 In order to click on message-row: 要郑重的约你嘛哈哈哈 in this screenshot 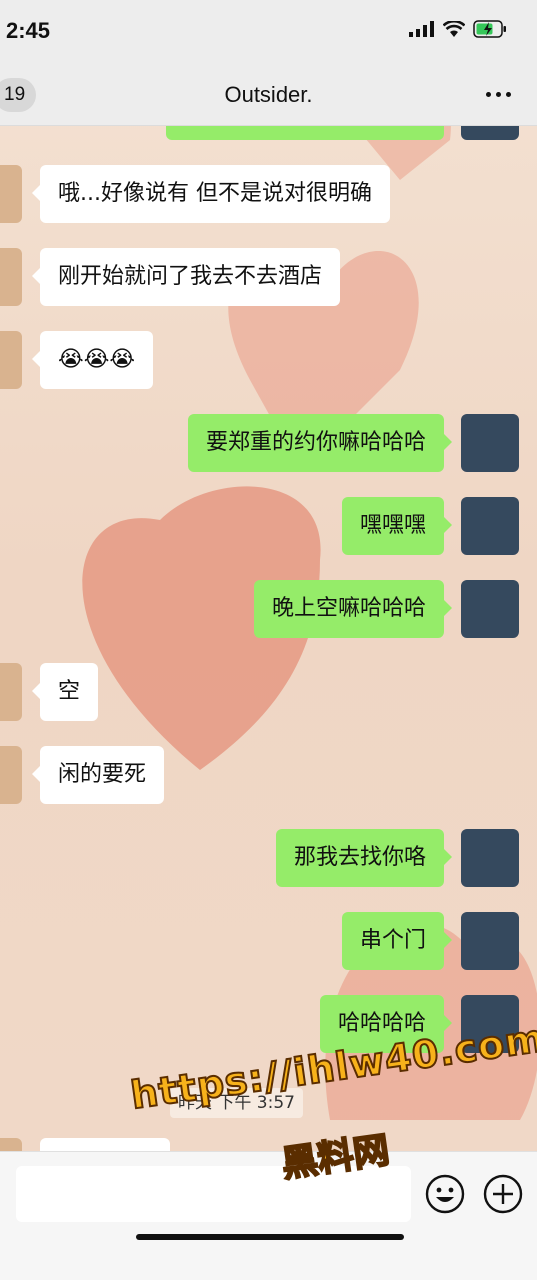, I will do `click(268, 444)`.